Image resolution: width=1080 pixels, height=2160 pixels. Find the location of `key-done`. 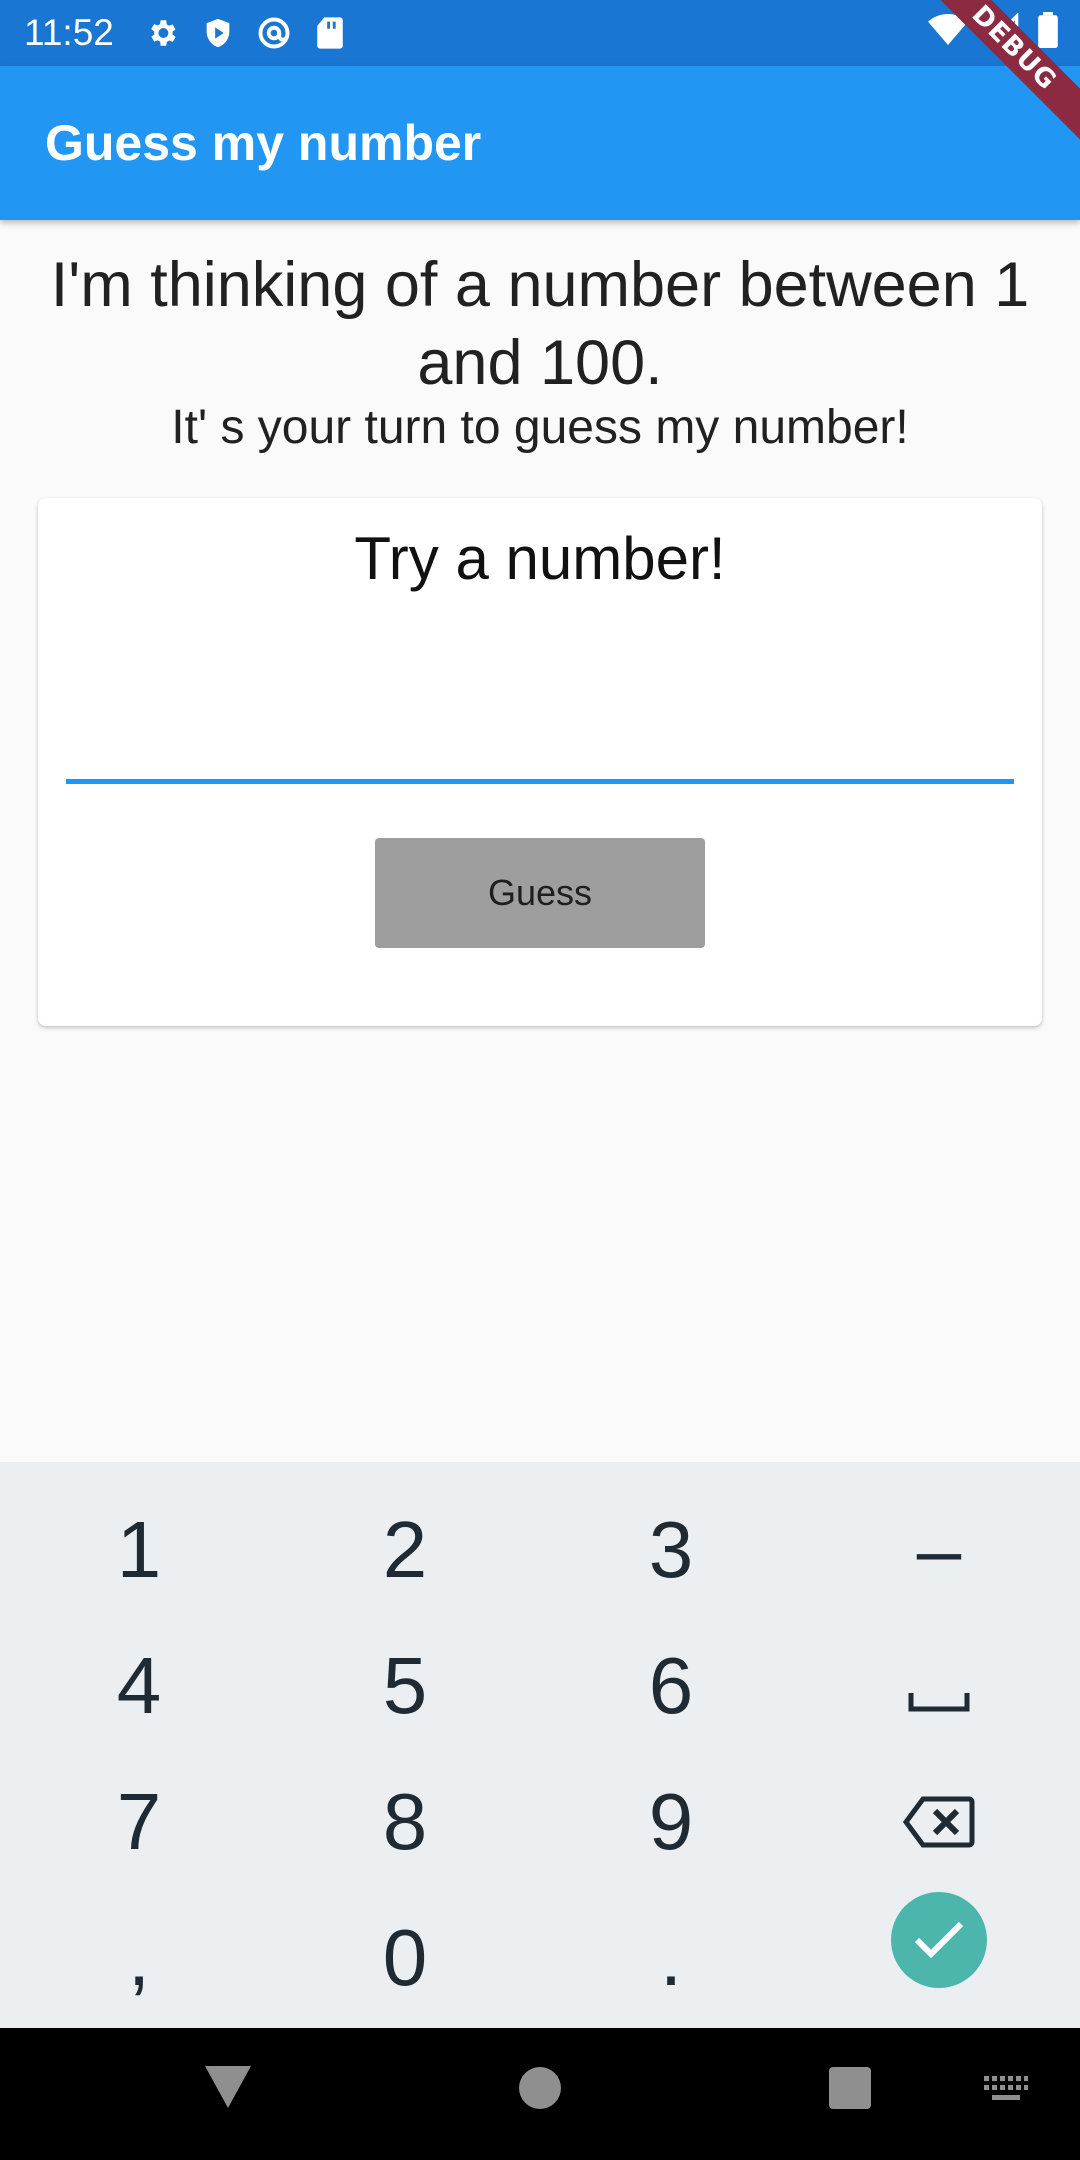

key-done is located at coordinates (939, 1940).